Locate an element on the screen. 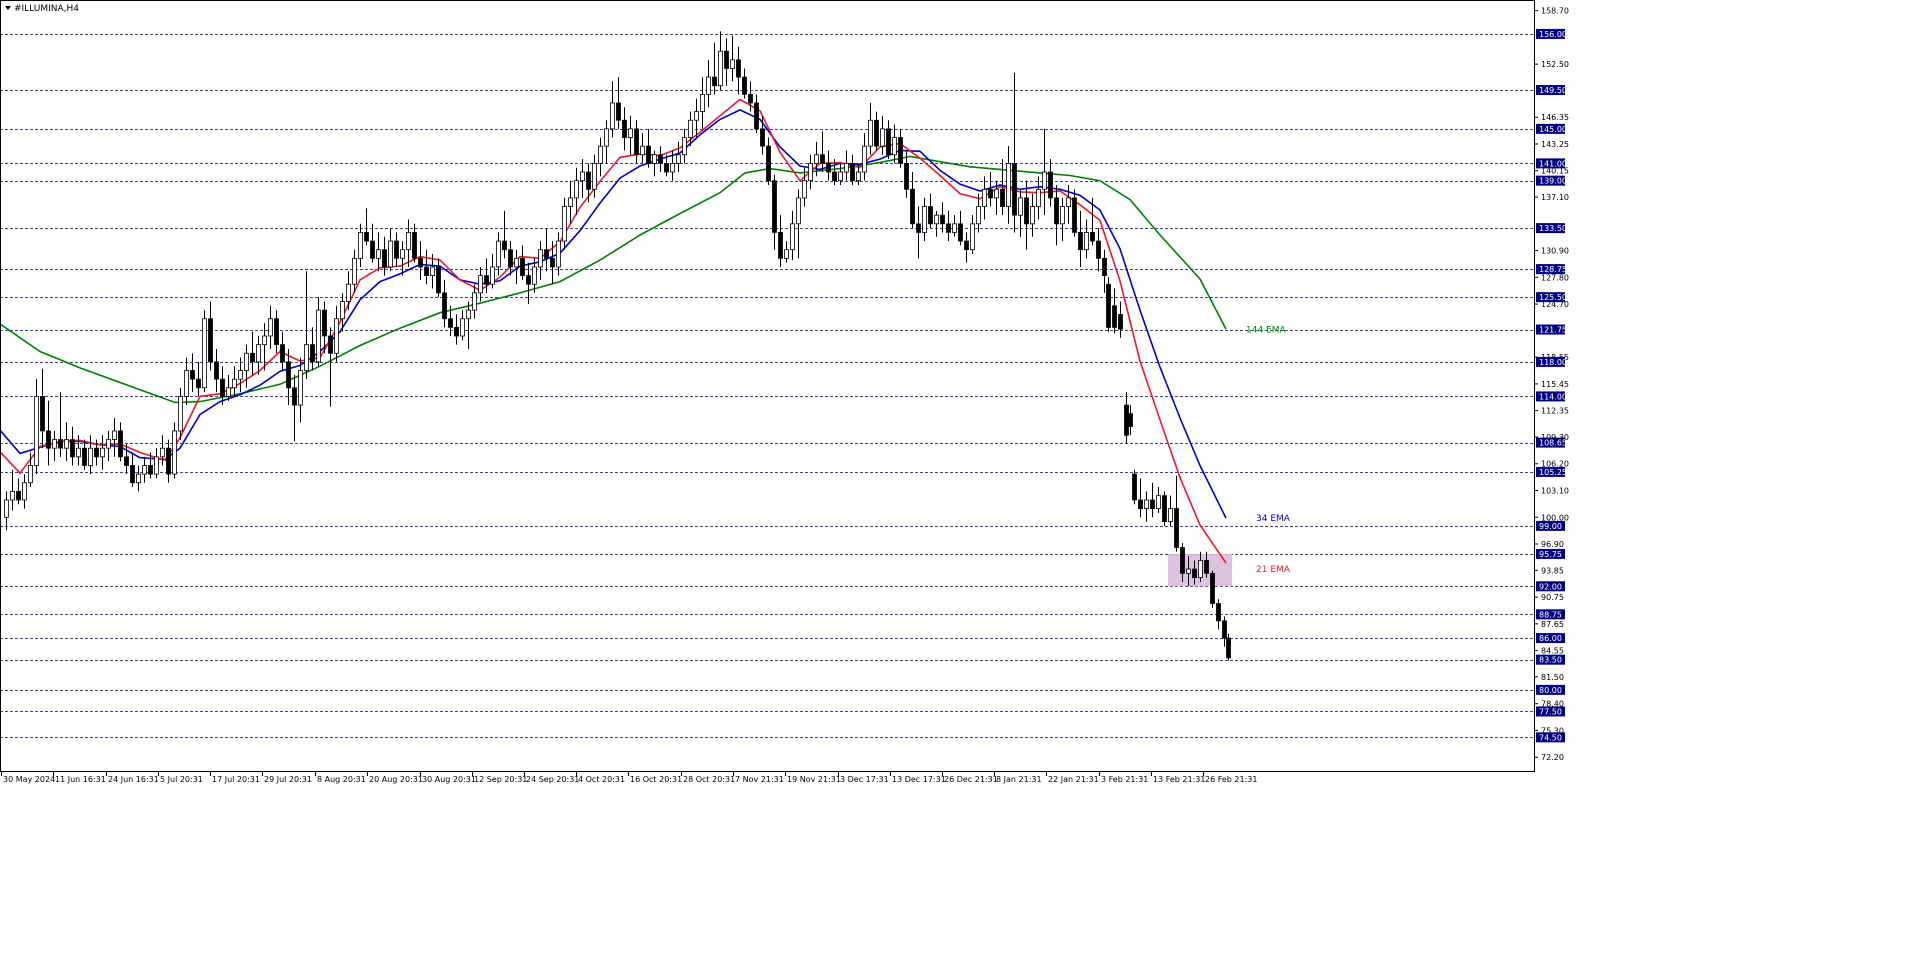 Image resolution: width=1916 pixels, height=963 pixels. y-tick-label: 90.75 is located at coordinates (1552, 597).